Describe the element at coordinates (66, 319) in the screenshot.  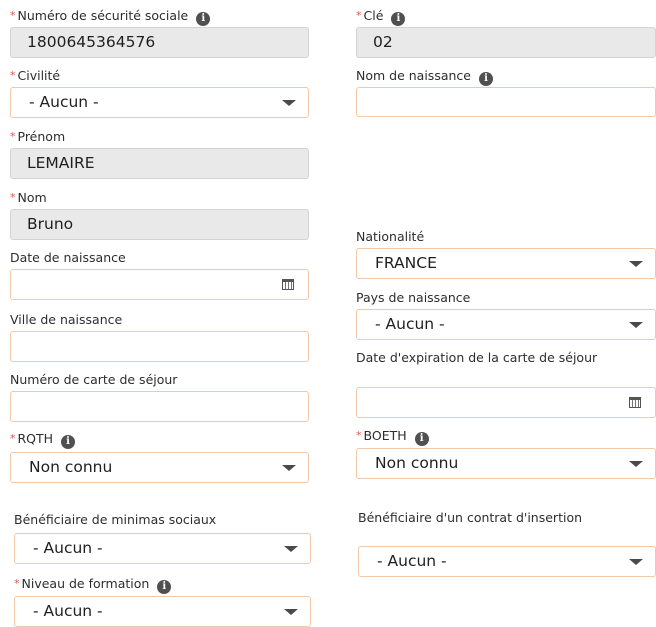
I see `ville-naissance-label: Ville de naissance` at that location.